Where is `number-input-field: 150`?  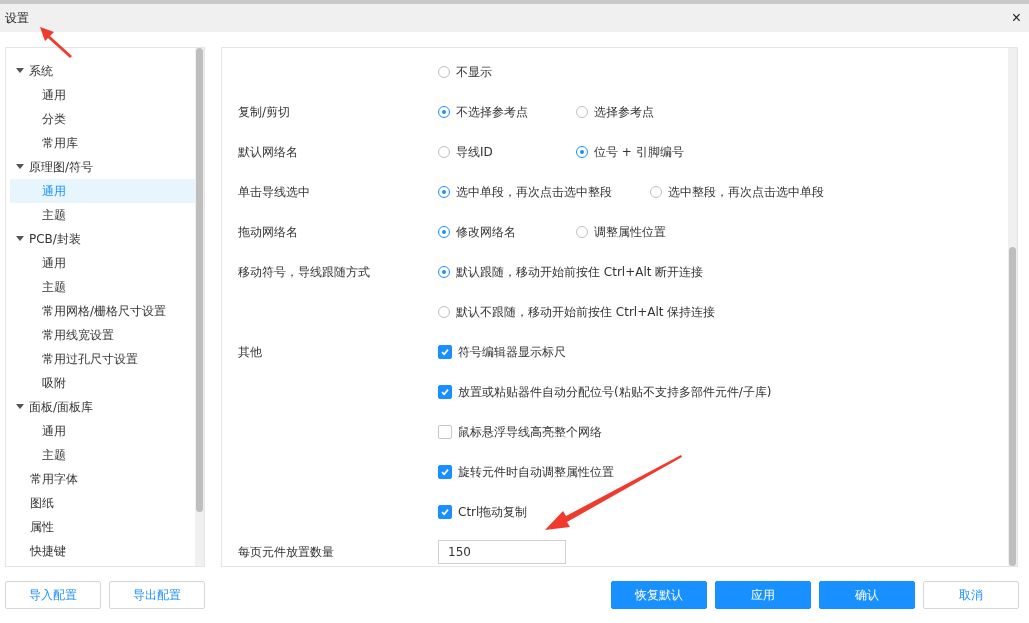 number-input-field: 150 is located at coordinates (502, 552).